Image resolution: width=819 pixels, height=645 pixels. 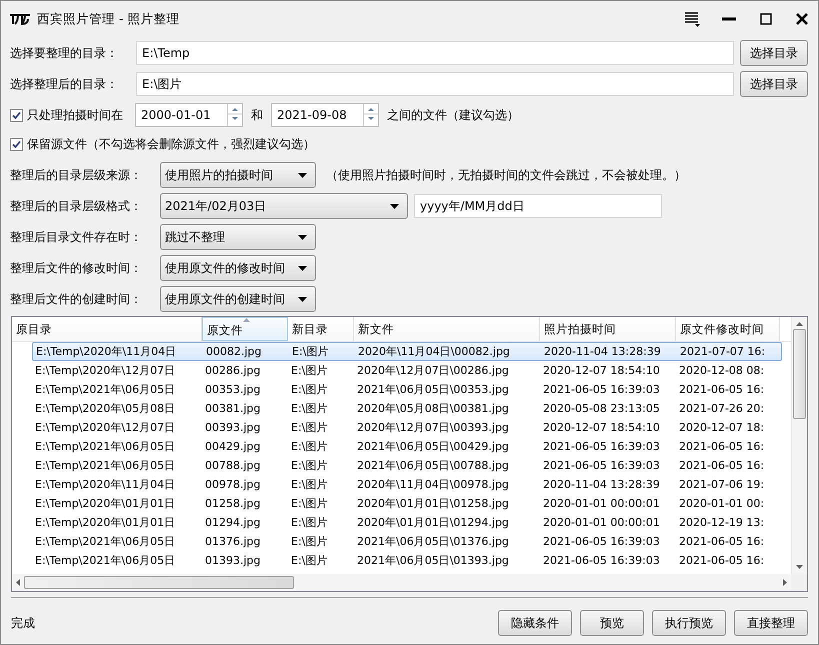 I want to click on table-row: E:\Temp\2021年\06月05日 01393.jpg E:\图片 2021年\06月05日\01393.jpg 2021-06-05 16:39:03 2021-06-05 16:, so click(x=396, y=560).